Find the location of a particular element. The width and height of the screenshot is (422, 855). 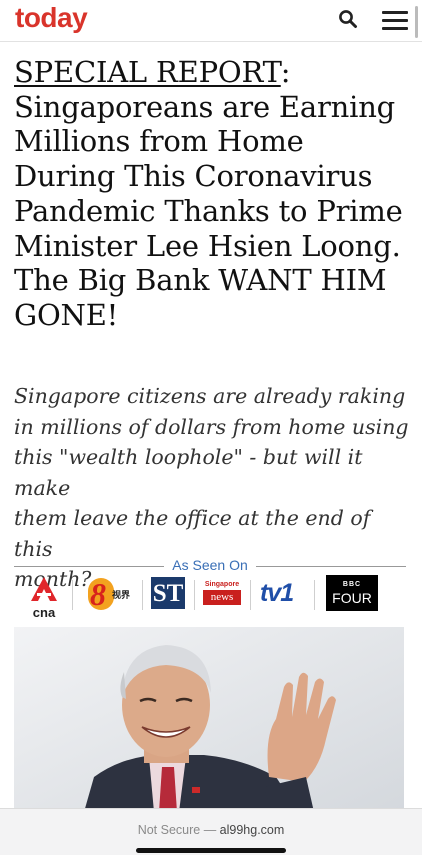

straits-times-logo: ST is located at coordinates (168, 593).